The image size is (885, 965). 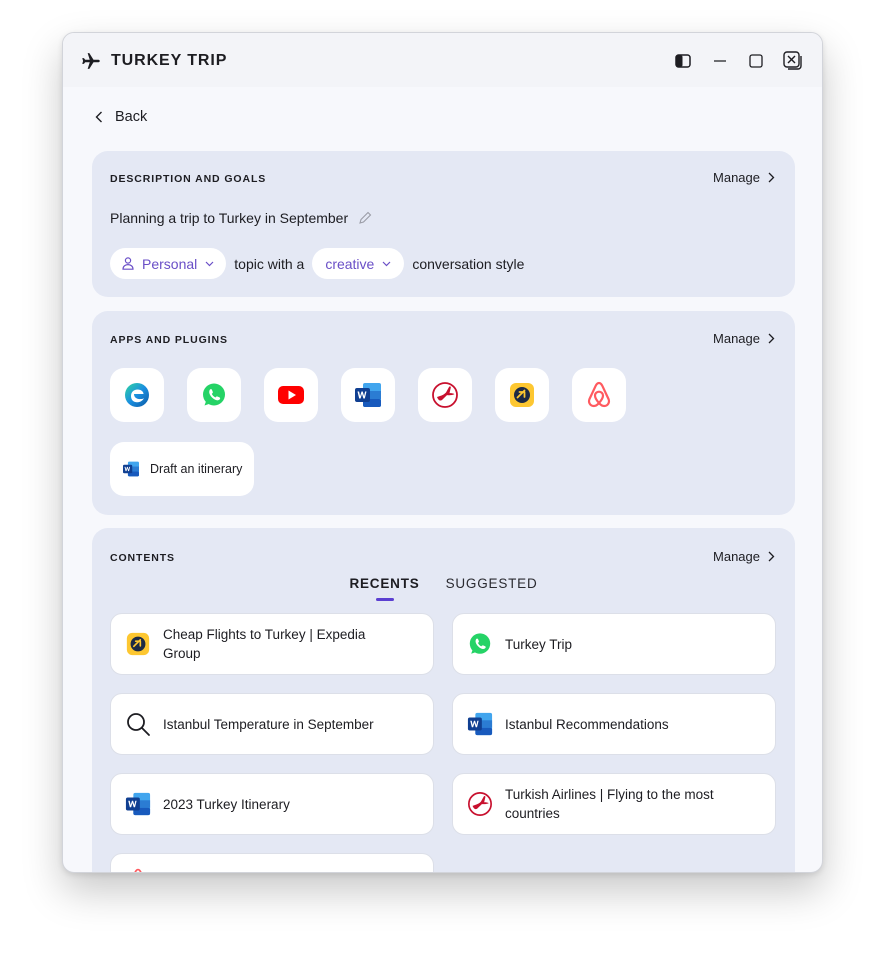 What do you see at coordinates (614, 644) in the screenshot?
I see `content-item: Turkey Trip` at bounding box center [614, 644].